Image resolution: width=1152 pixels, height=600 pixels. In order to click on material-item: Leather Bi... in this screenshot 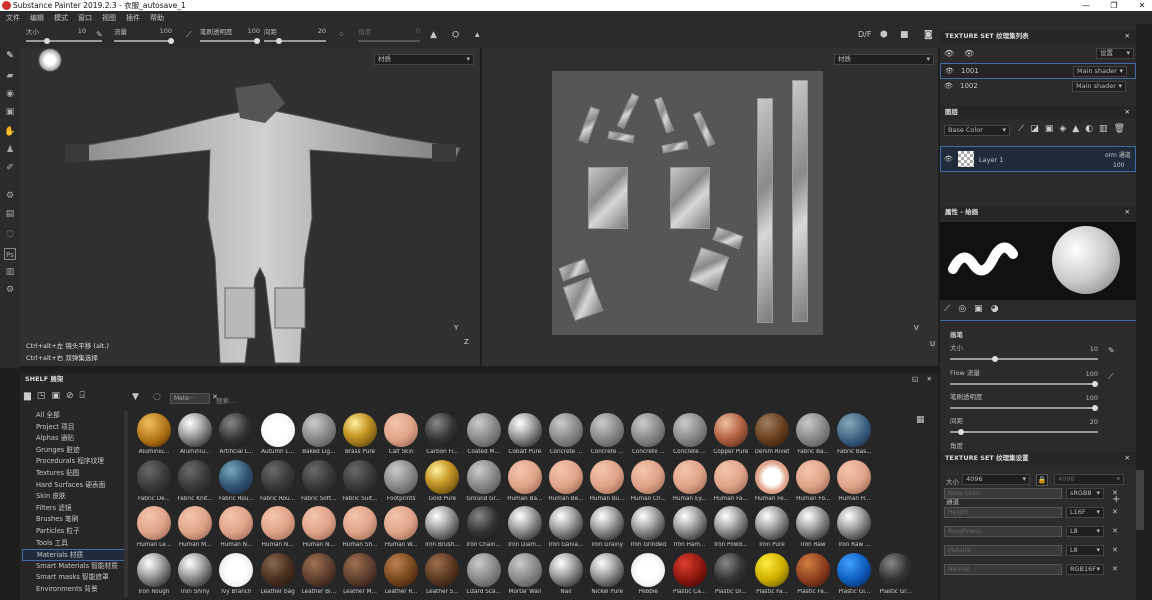, I will do `click(319, 573)`.